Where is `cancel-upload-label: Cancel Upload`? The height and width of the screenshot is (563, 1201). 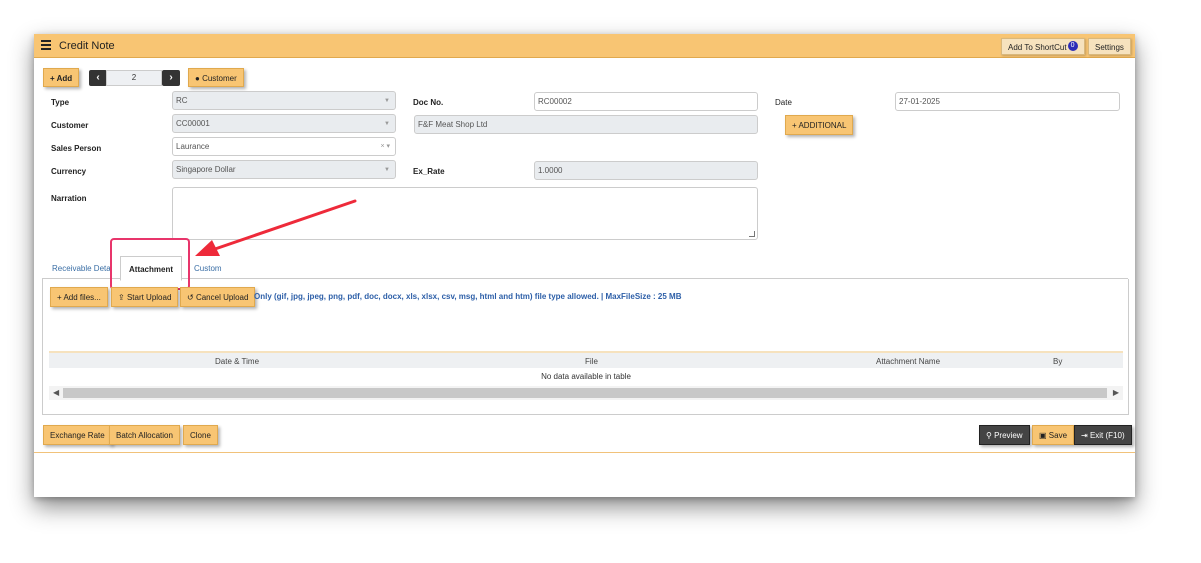
cancel-upload-label: Cancel Upload is located at coordinates (222, 297).